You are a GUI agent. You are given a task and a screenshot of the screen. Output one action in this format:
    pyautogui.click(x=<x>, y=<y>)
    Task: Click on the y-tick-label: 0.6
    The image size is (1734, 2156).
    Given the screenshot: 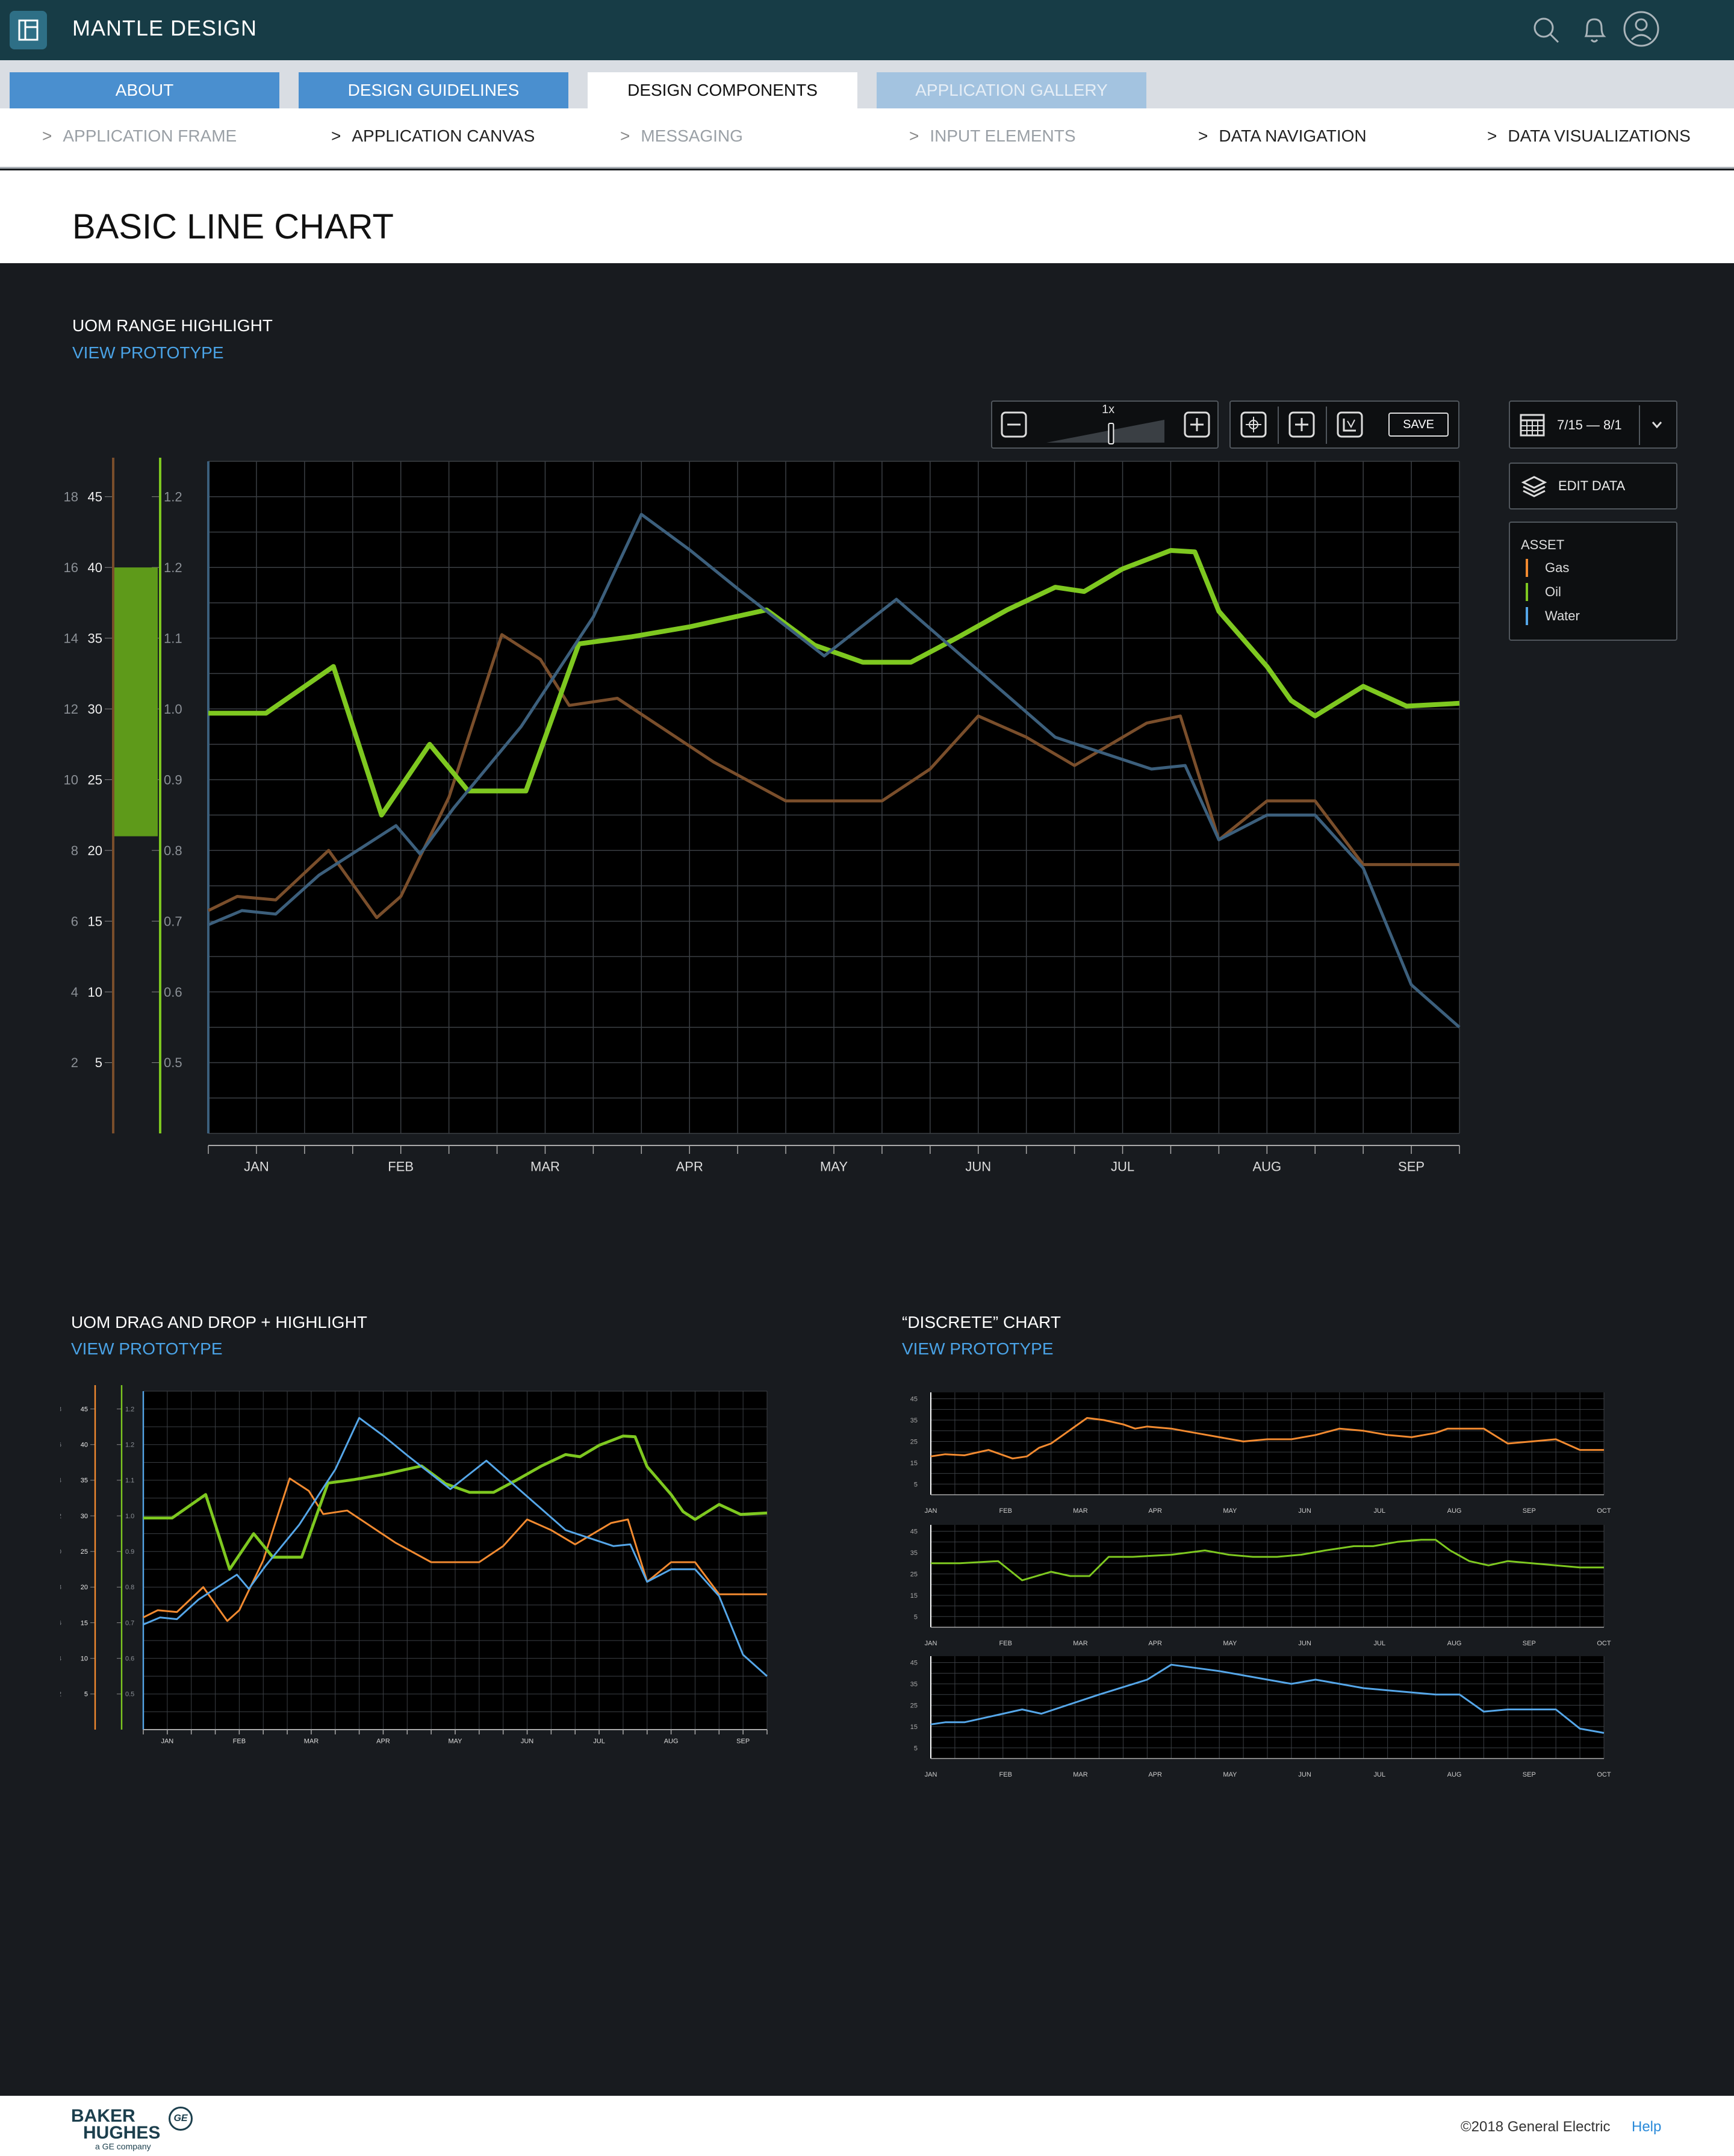 What is the action you would take?
    pyautogui.click(x=173, y=992)
    